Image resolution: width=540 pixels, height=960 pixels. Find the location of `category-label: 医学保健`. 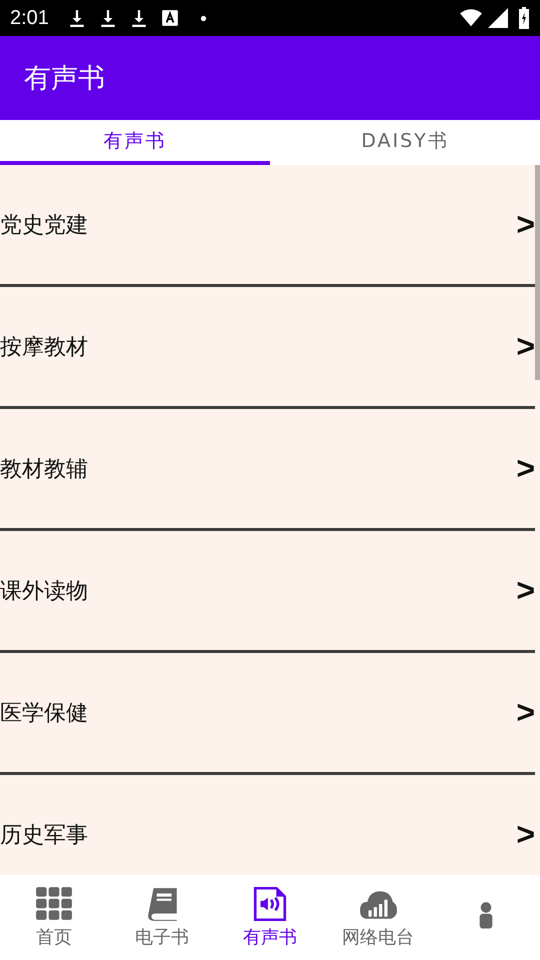

category-label: 医学保健 is located at coordinates (44, 714).